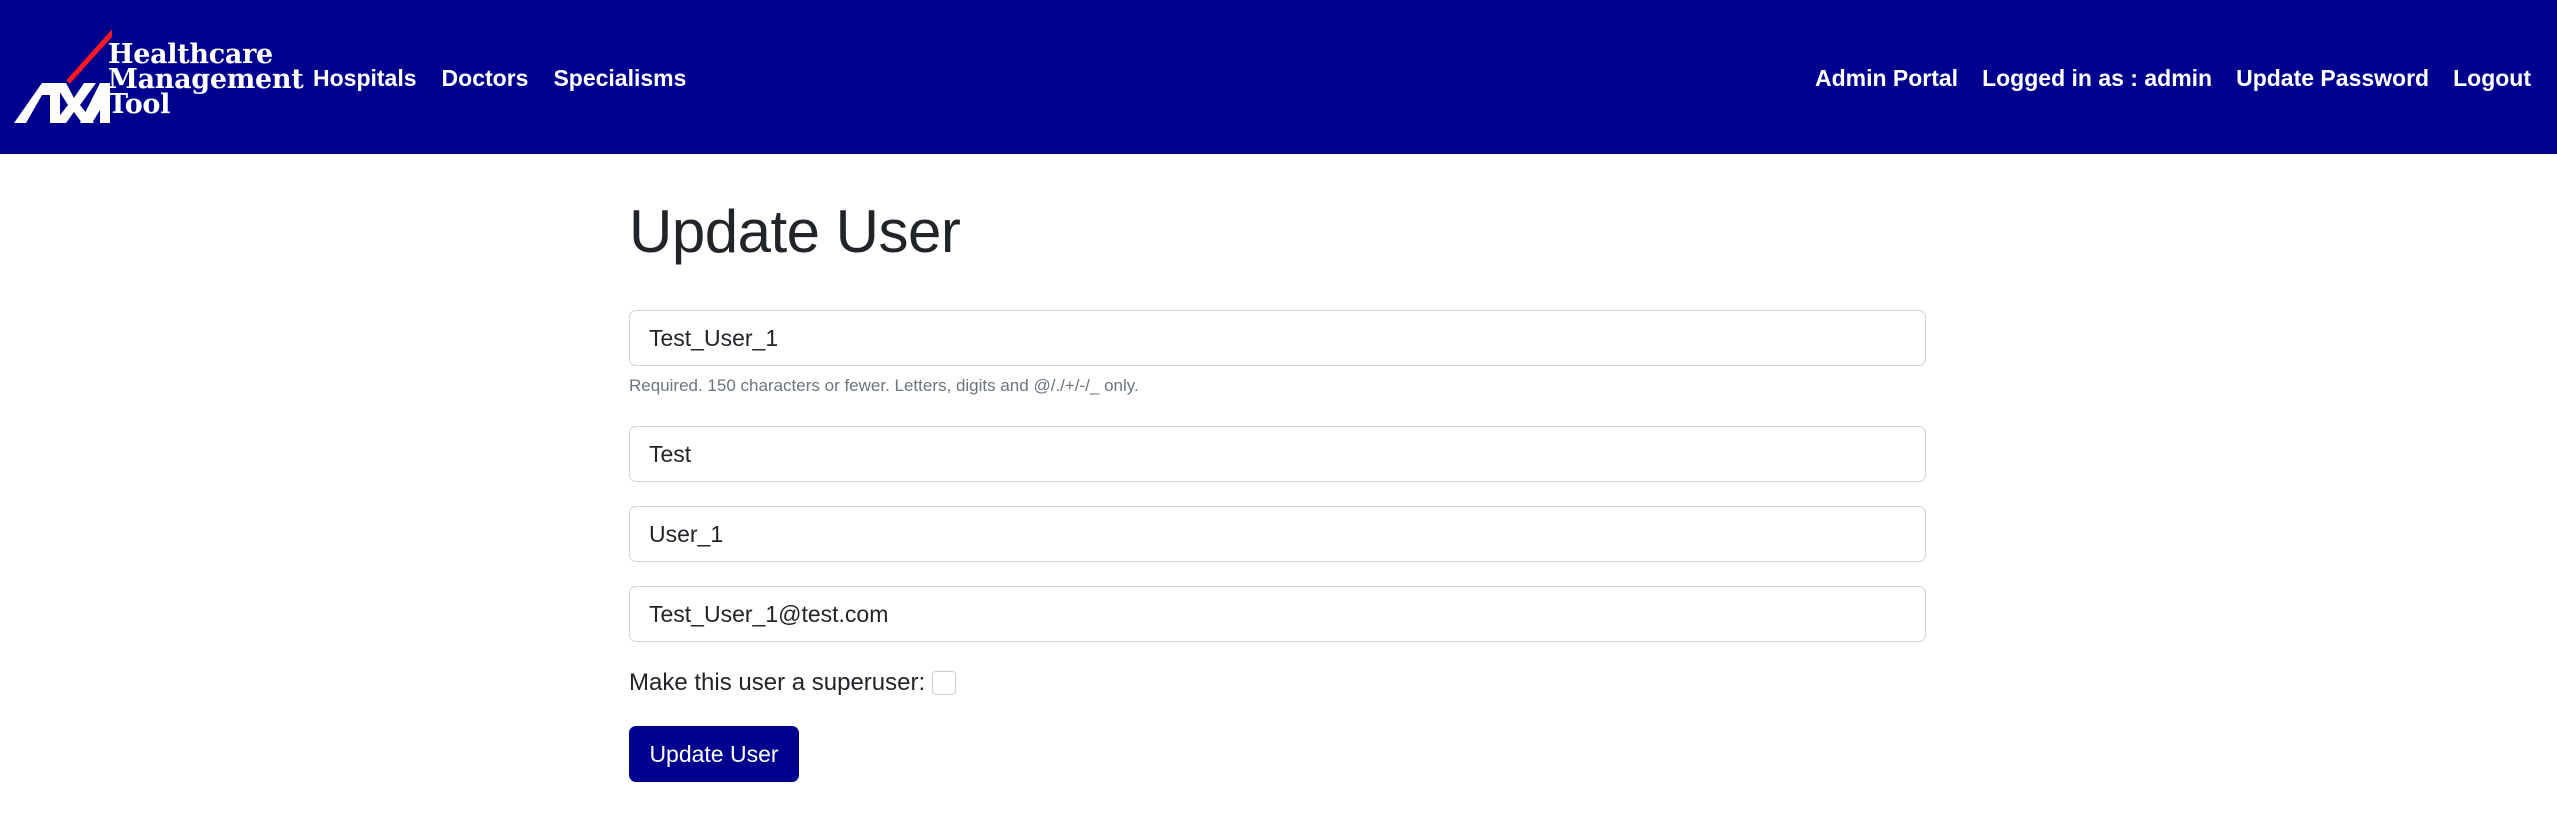  I want to click on nav-link-specialisms: Specialisms, so click(619, 78).